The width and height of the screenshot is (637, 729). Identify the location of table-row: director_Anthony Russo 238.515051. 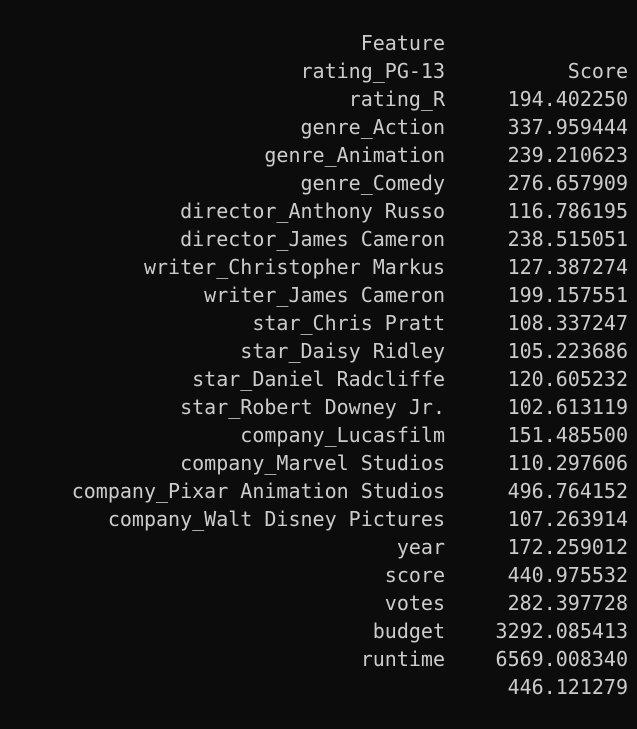
(318, 210).